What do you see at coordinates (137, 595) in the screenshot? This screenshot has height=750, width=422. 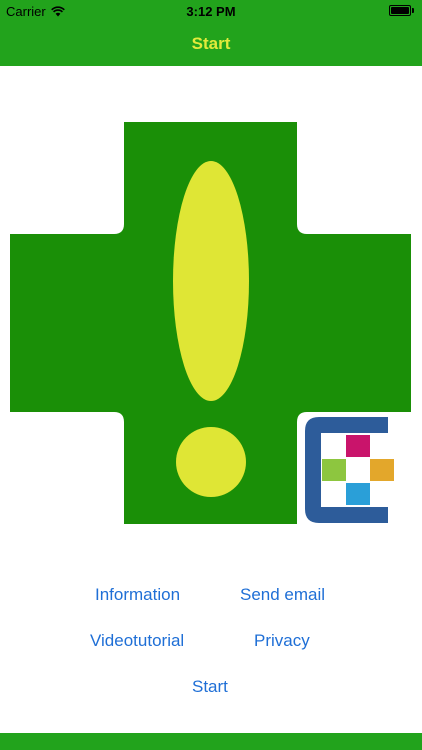 I see `information-link: Information` at bounding box center [137, 595].